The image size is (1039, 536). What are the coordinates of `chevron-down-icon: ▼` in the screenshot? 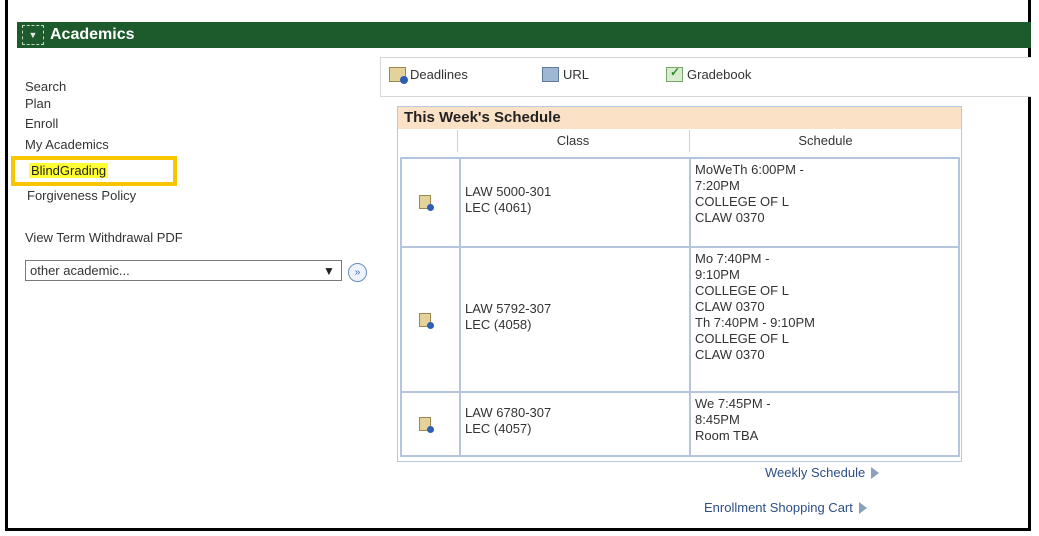 It's located at (329, 270).